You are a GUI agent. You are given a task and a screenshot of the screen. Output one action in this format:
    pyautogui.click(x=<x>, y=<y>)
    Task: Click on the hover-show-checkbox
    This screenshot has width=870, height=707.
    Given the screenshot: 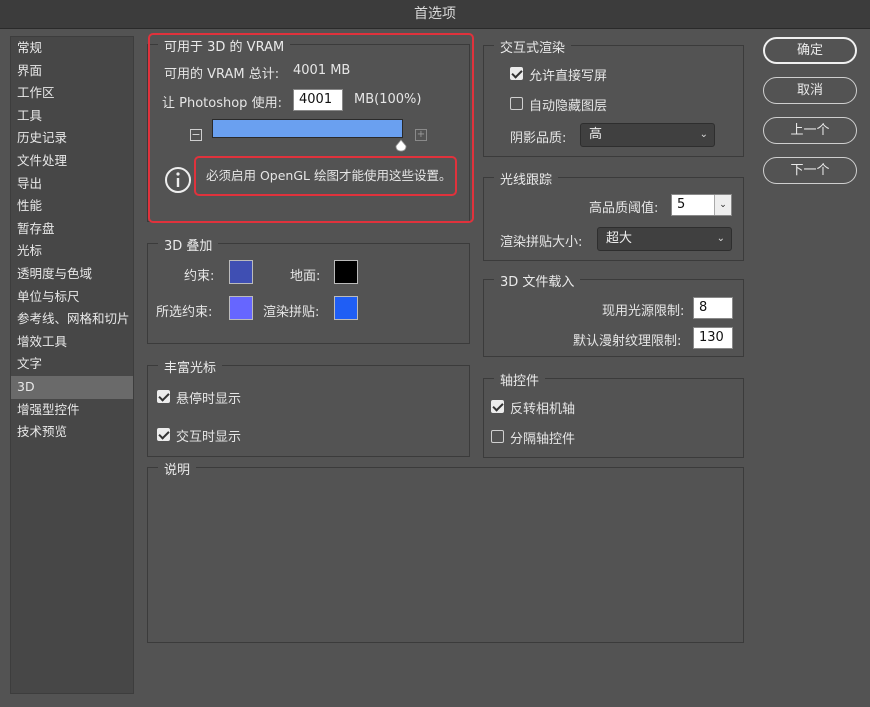 What is the action you would take?
    pyautogui.click(x=163, y=396)
    